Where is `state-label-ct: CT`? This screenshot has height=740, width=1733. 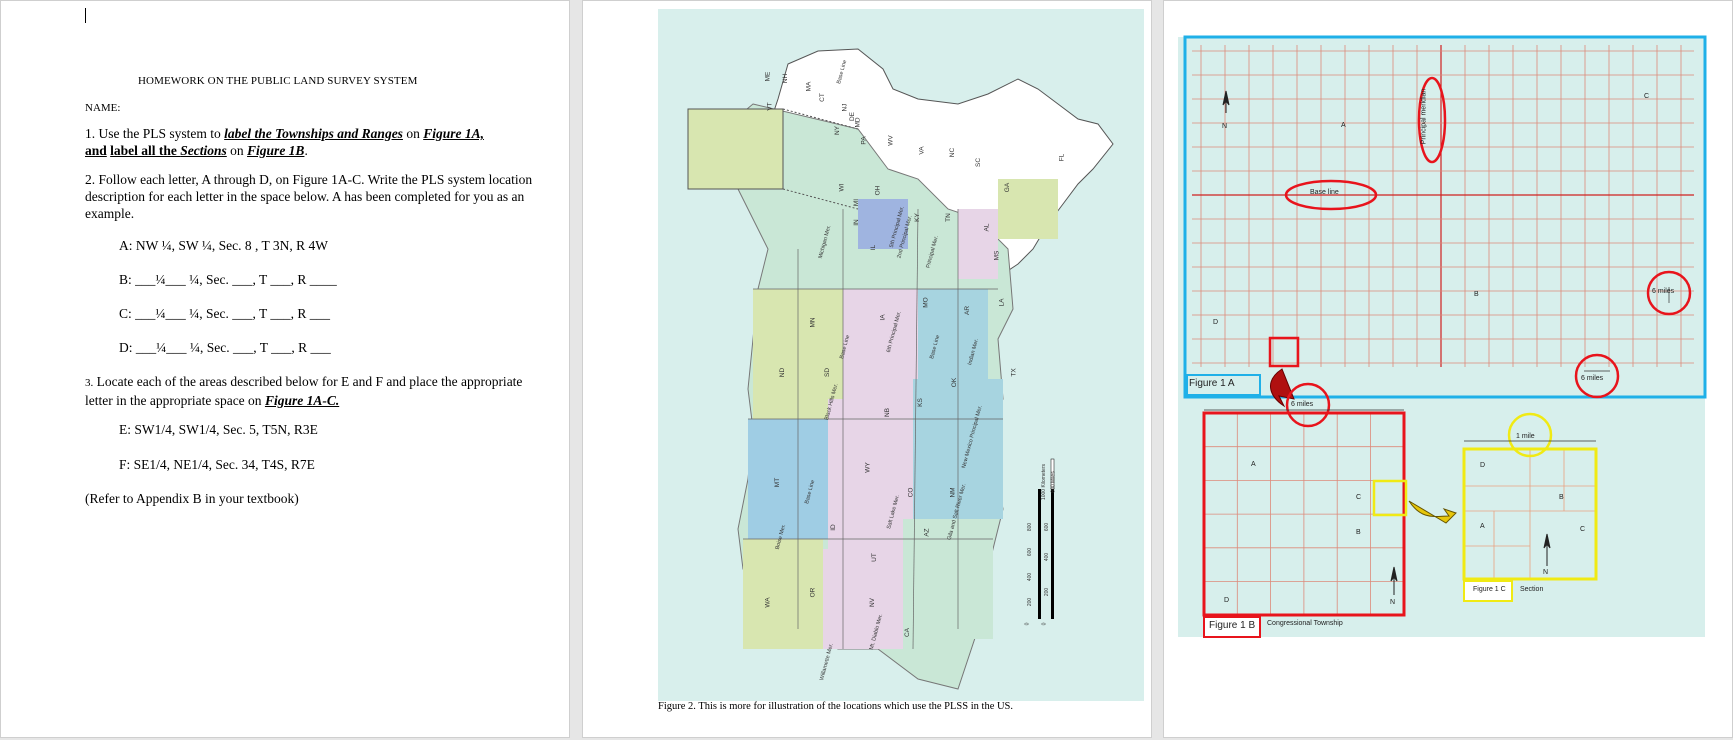 state-label-ct: CT is located at coordinates (822, 97).